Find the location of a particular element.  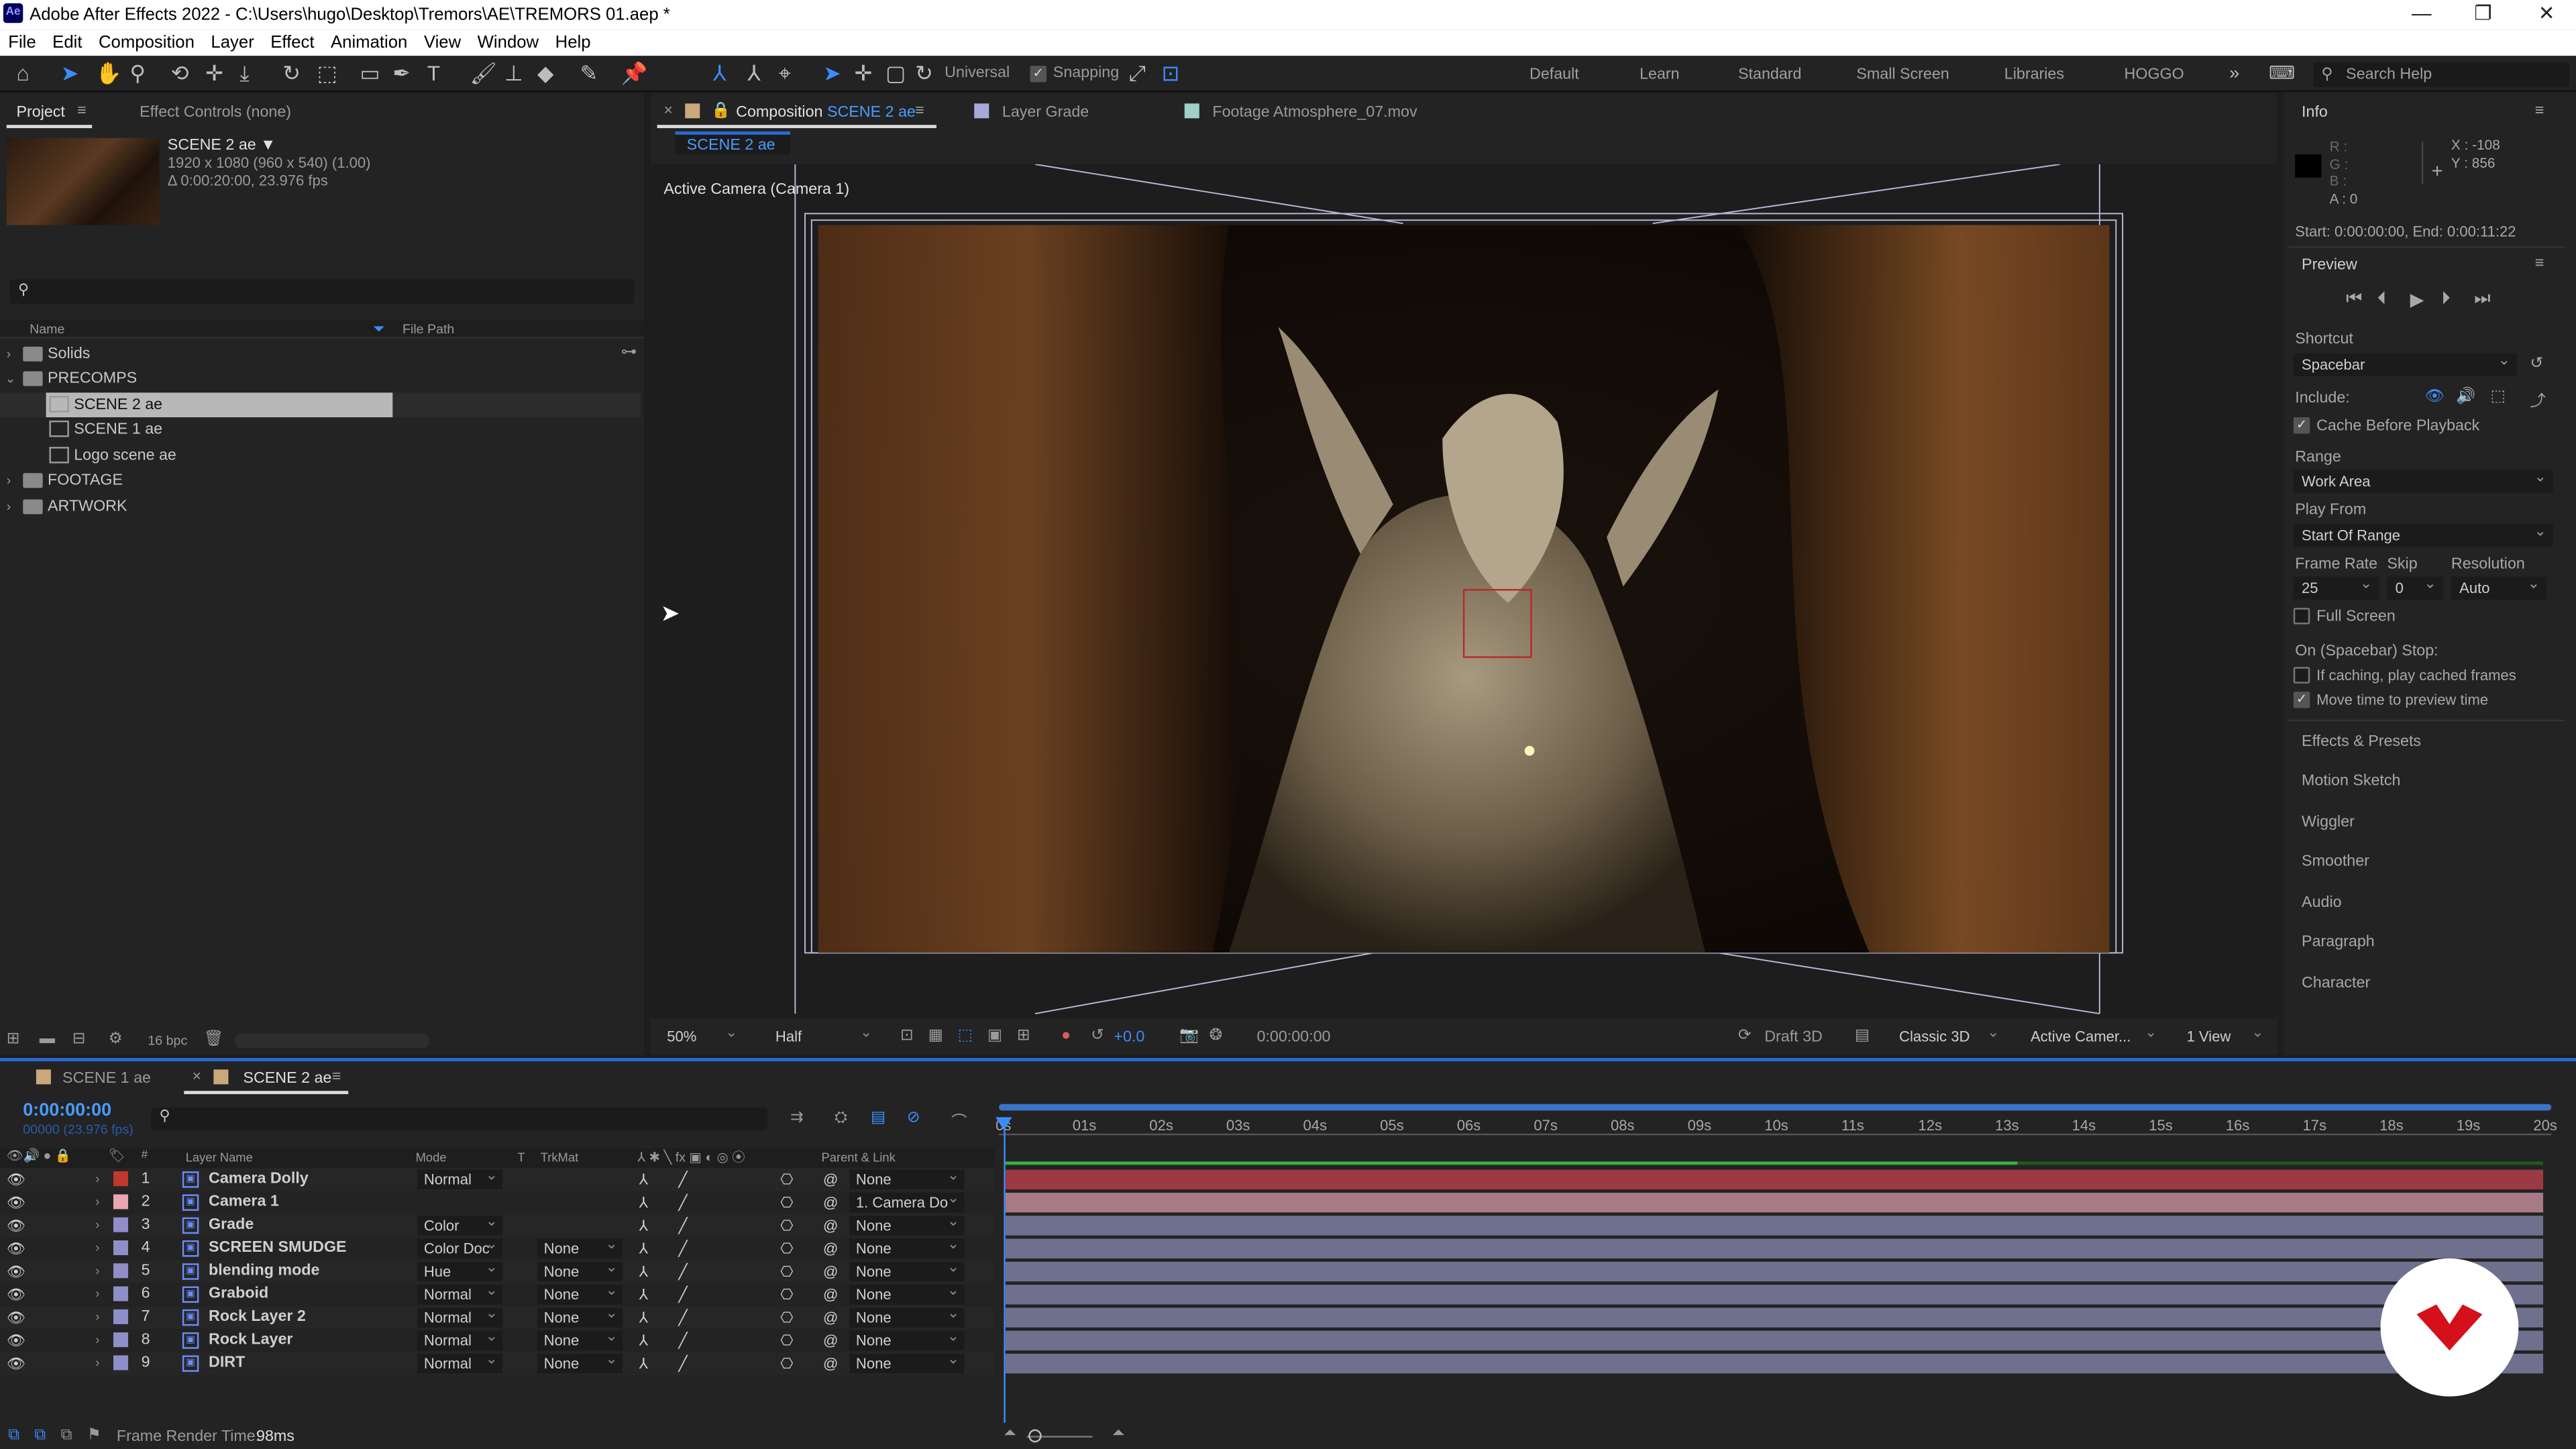

blend-mode-dropdown: Normal is located at coordinates (460, 1177).